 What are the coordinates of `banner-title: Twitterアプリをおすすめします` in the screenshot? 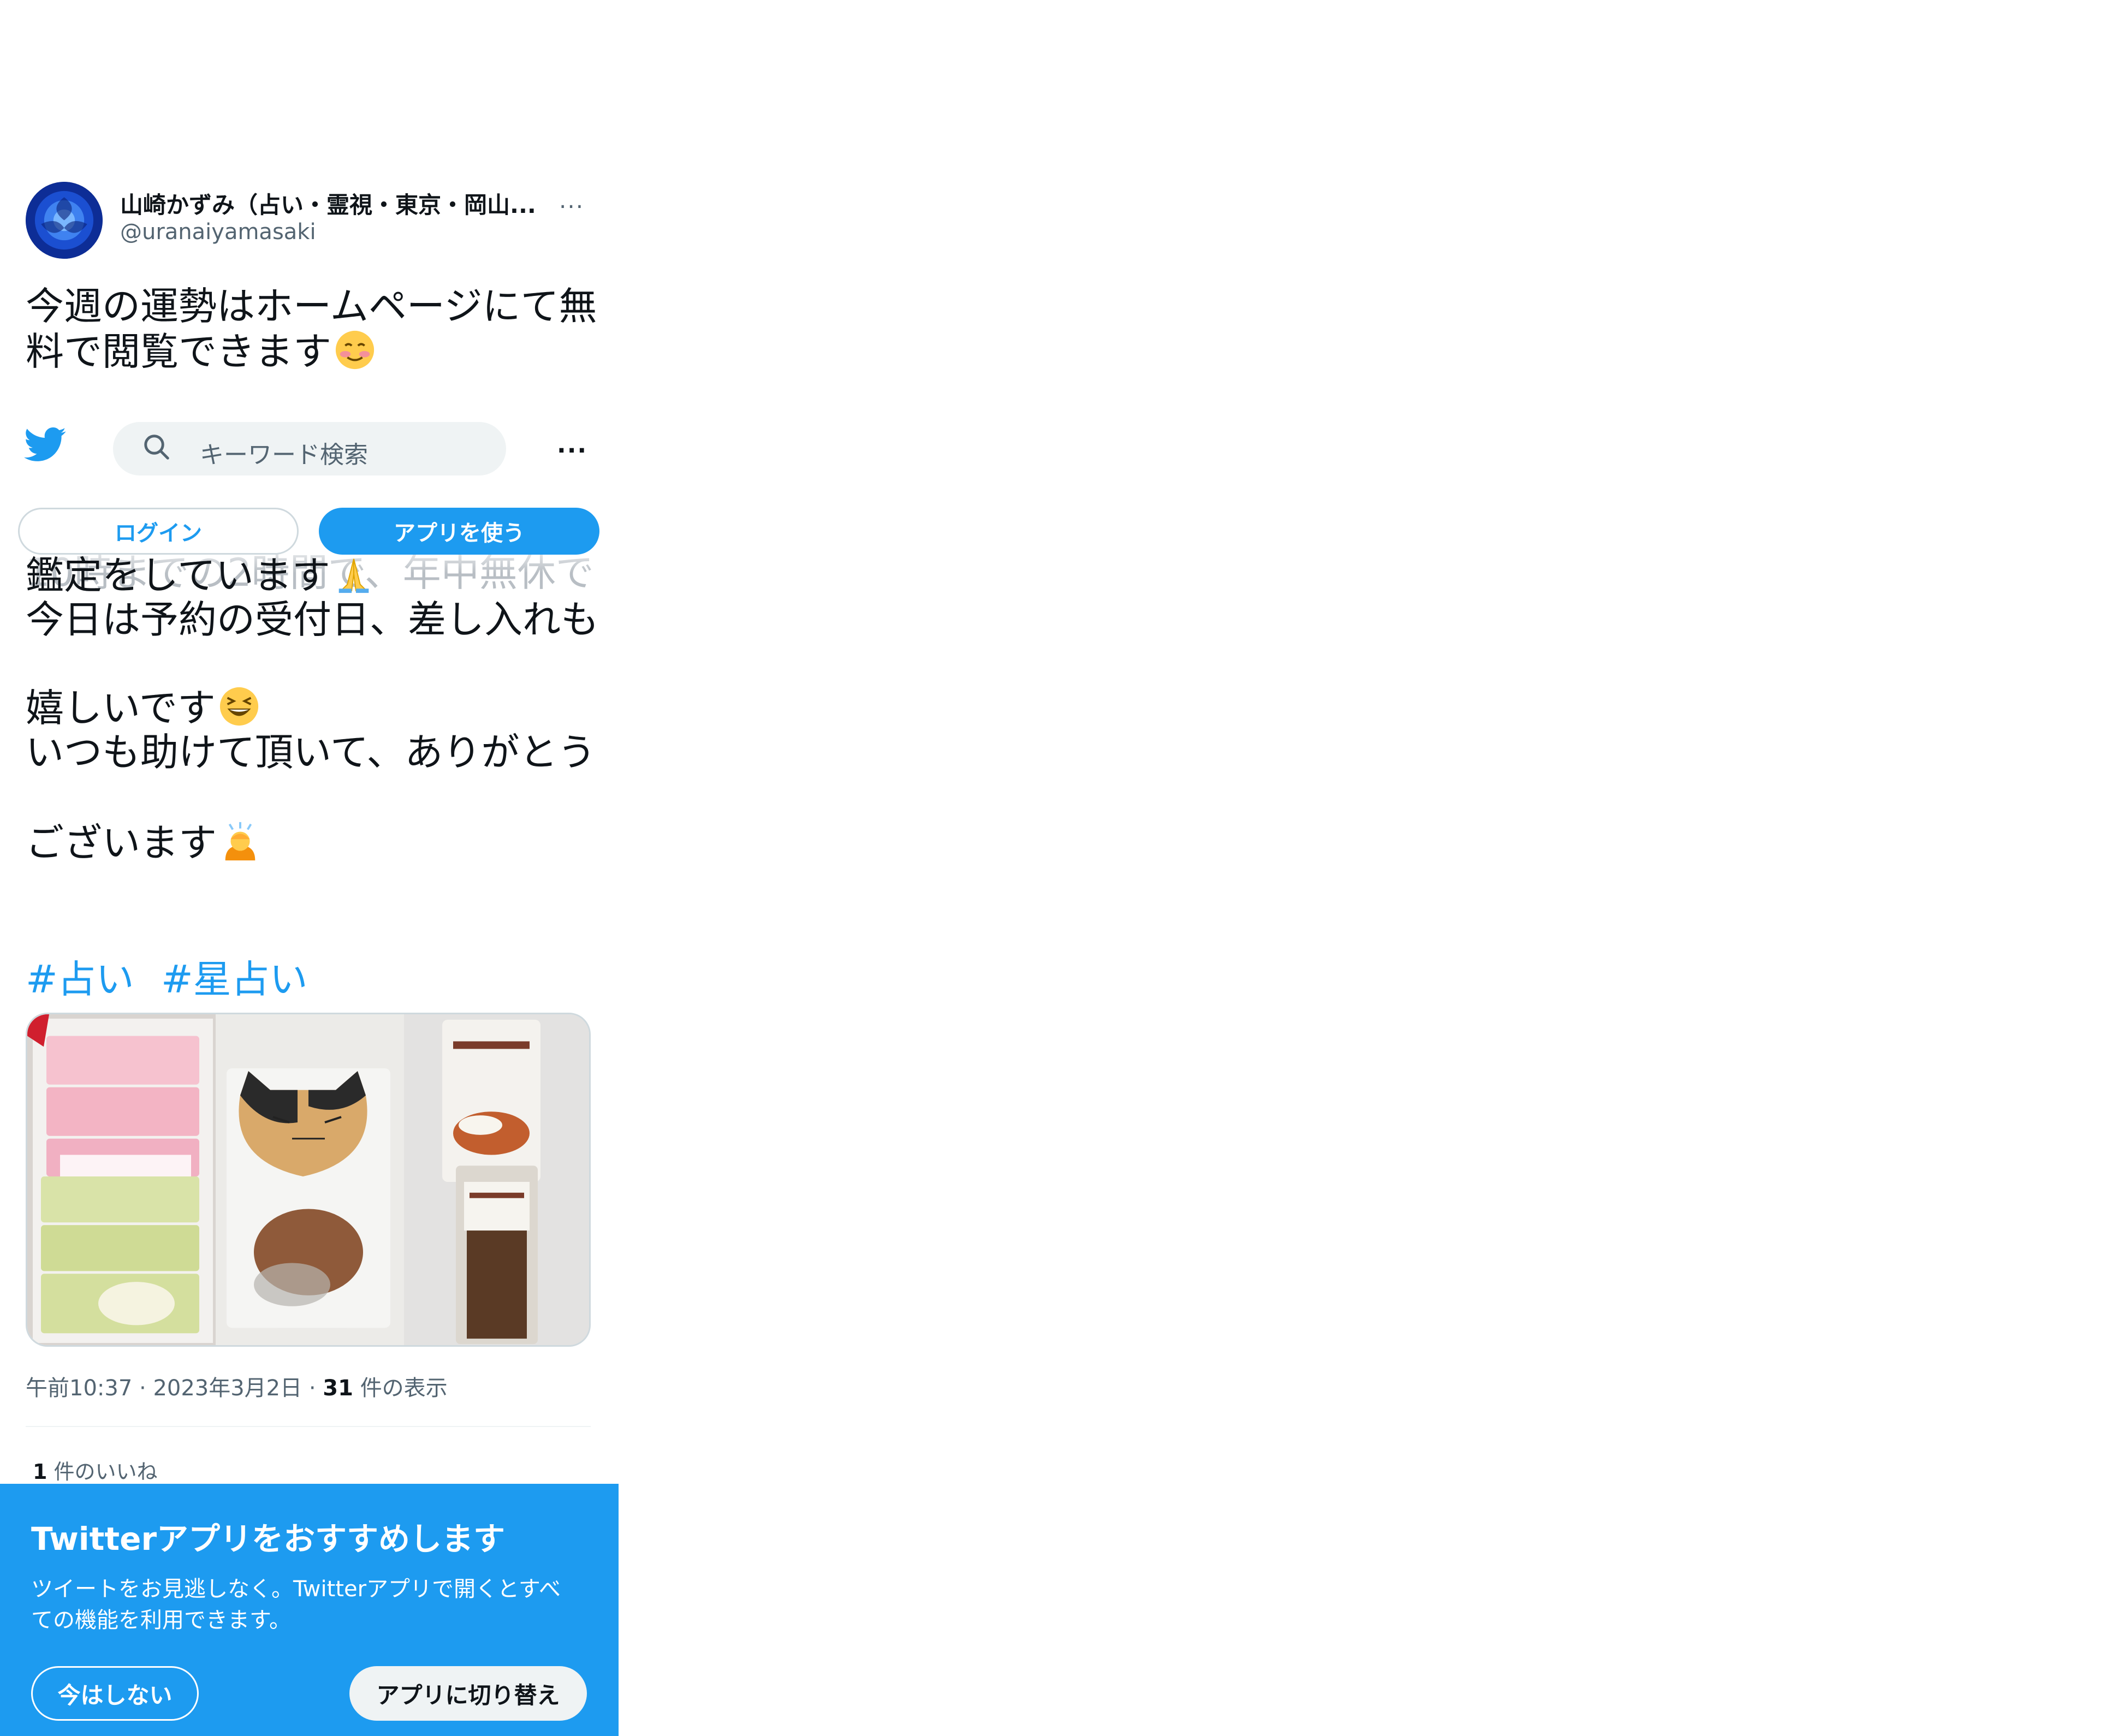 It's located at (268, 1538).